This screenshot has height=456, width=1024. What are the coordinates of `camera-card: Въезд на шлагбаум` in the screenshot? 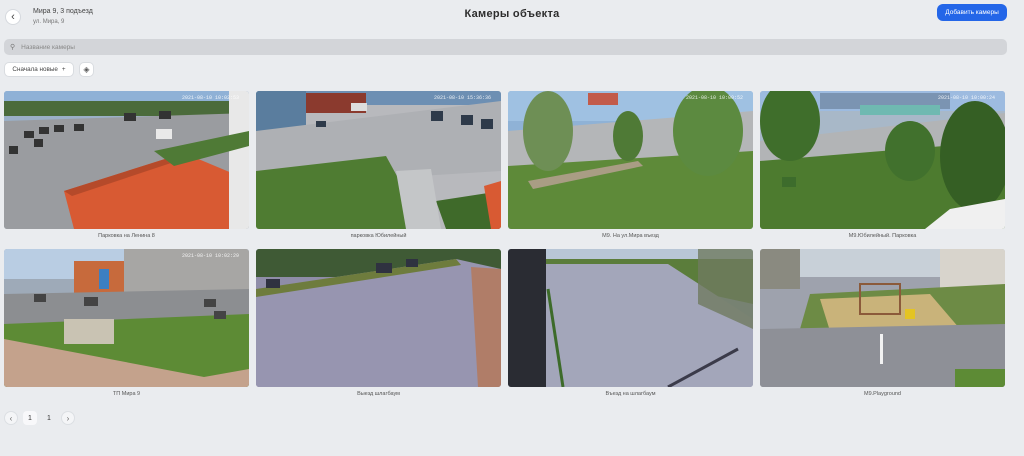 It's located at (630, 323).